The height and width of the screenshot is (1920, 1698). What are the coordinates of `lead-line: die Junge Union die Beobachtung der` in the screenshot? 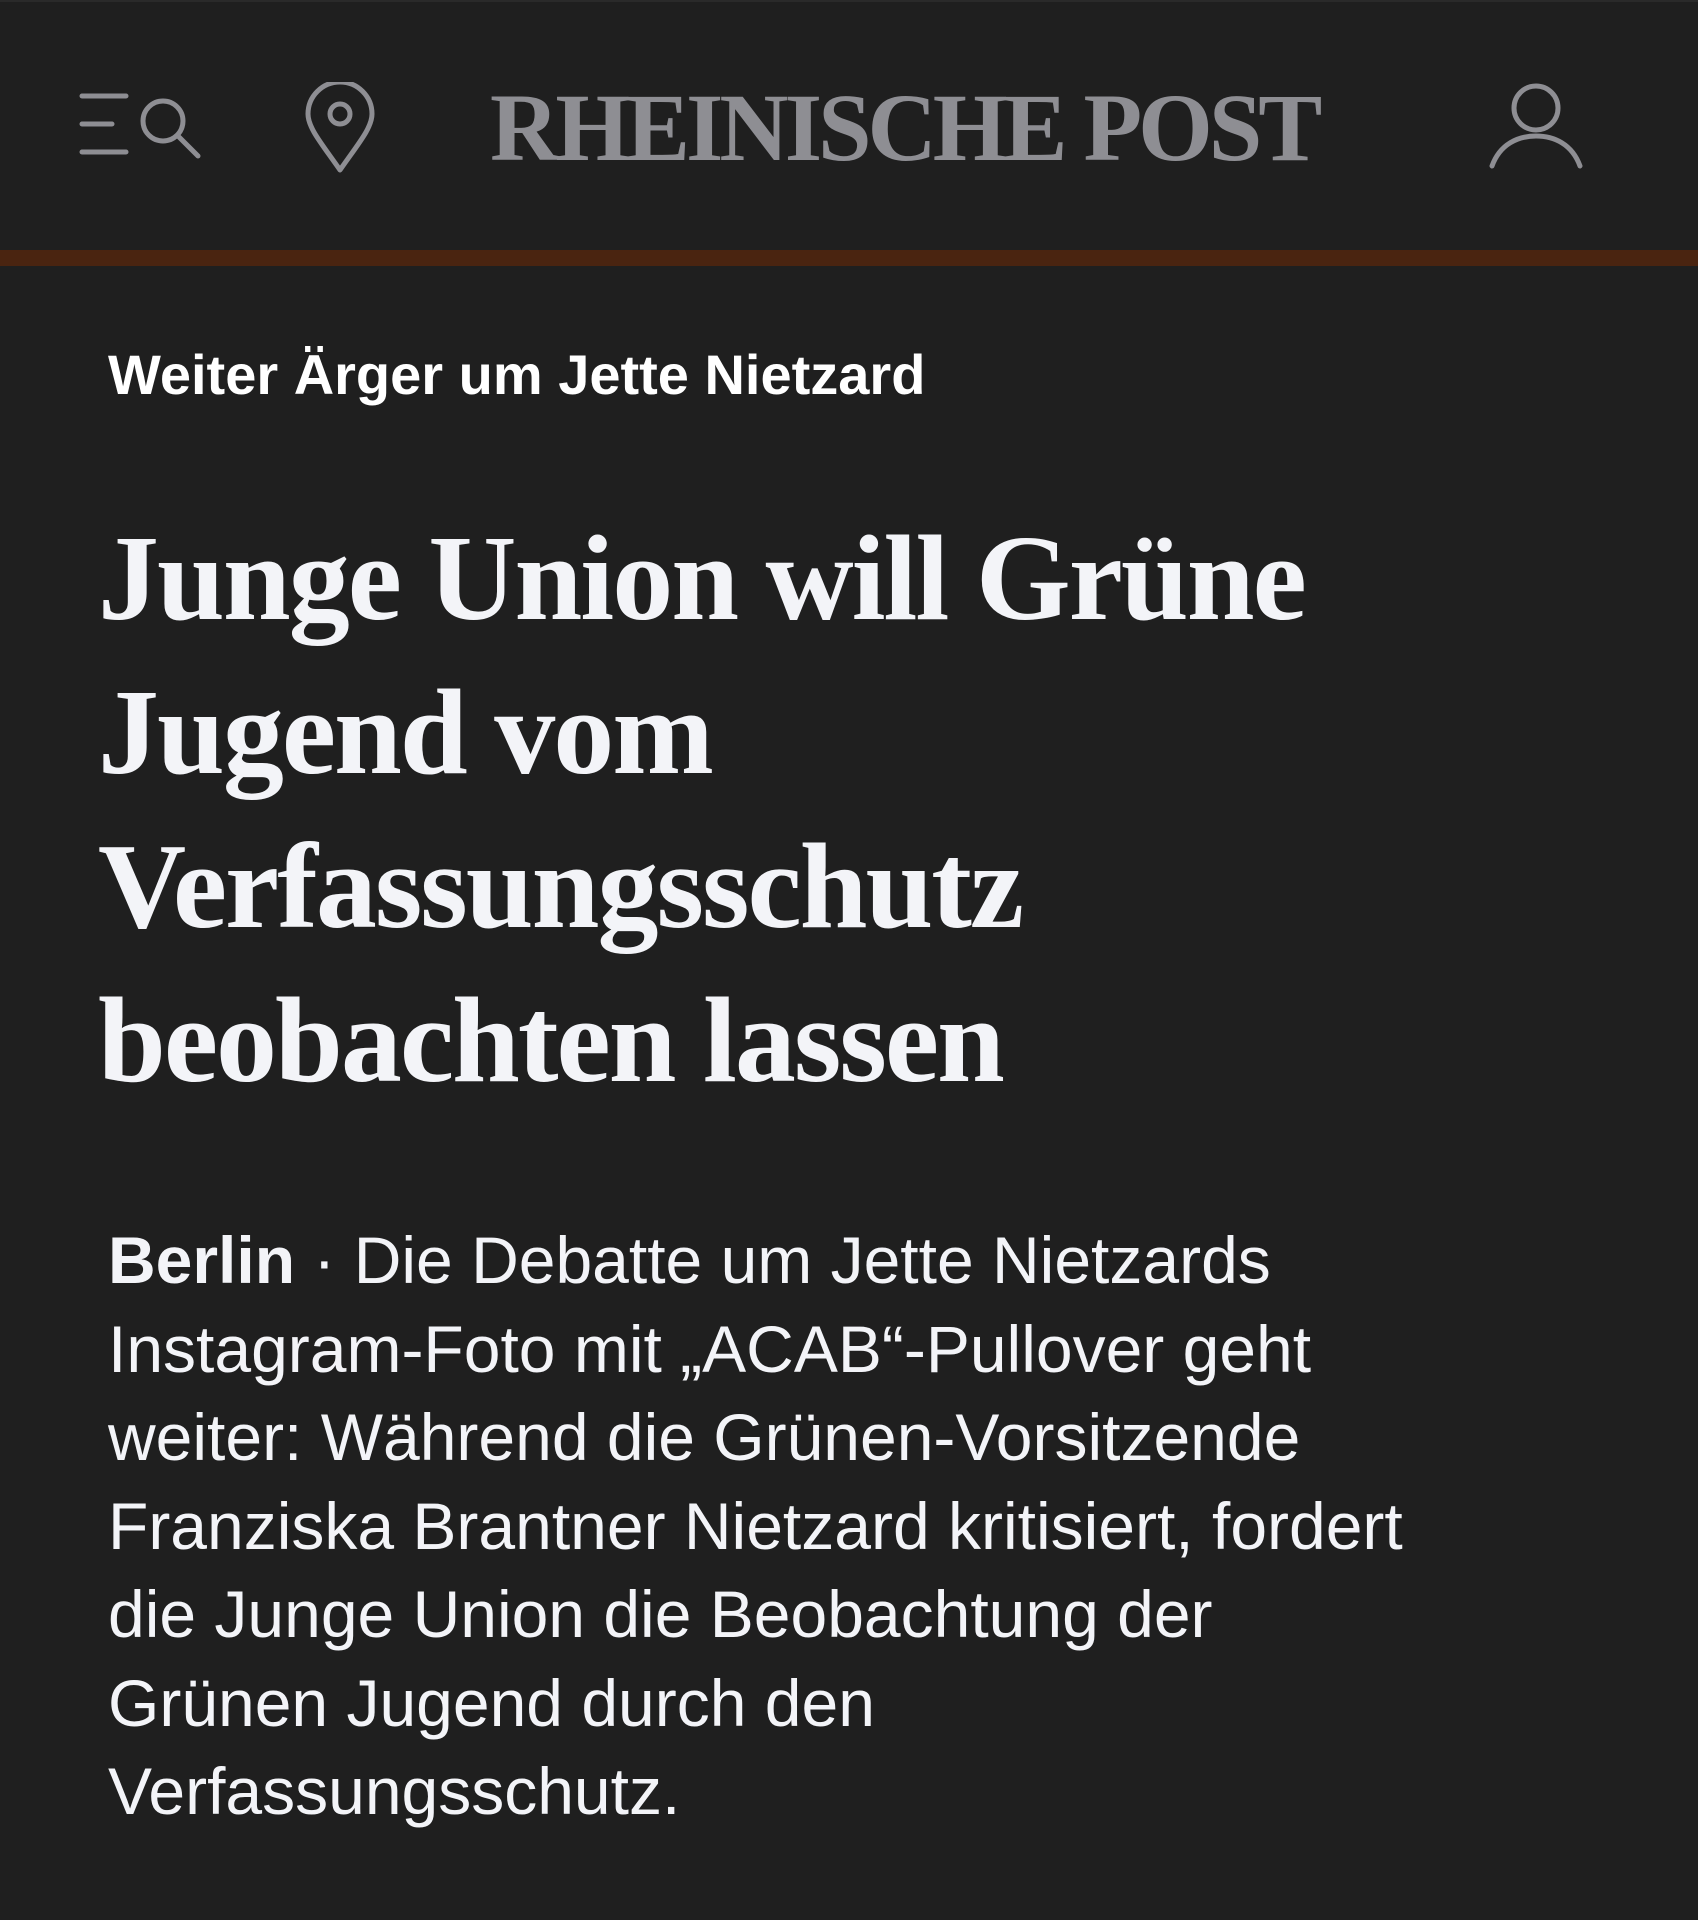 It's located at (660, 1614).